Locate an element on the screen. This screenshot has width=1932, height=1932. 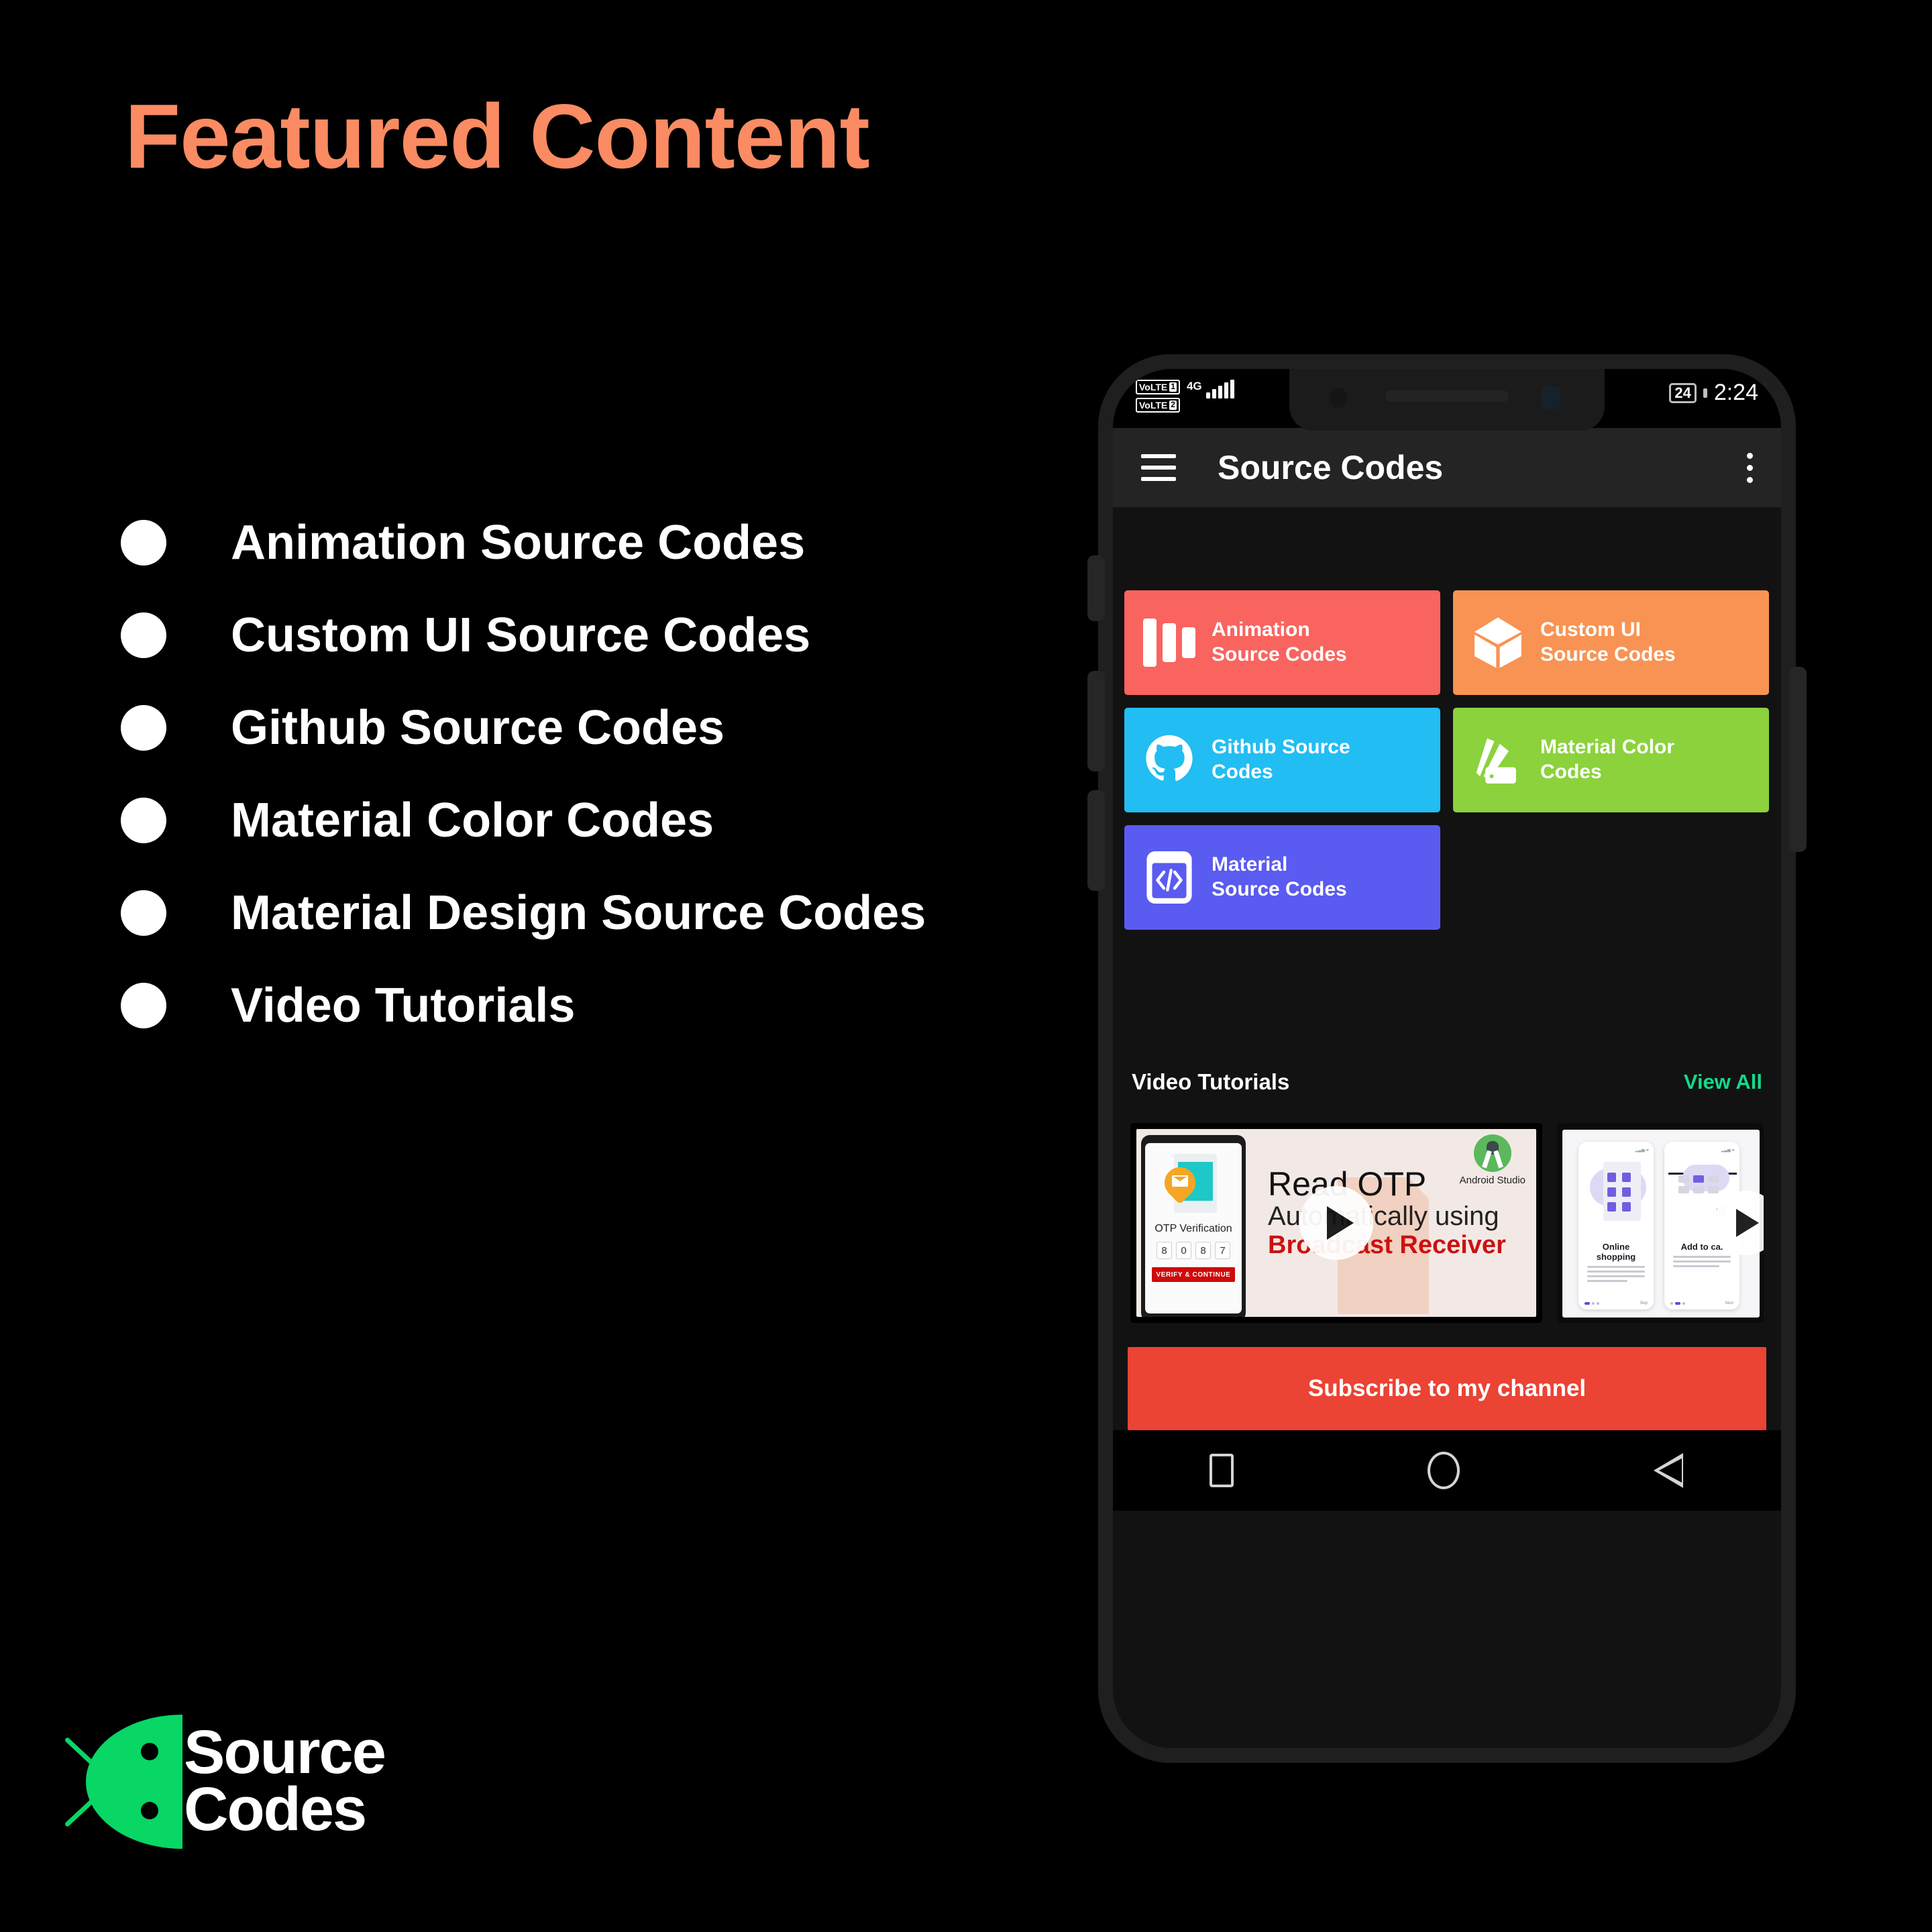
shopping-illustration is located at coordinates (1616, 1198).